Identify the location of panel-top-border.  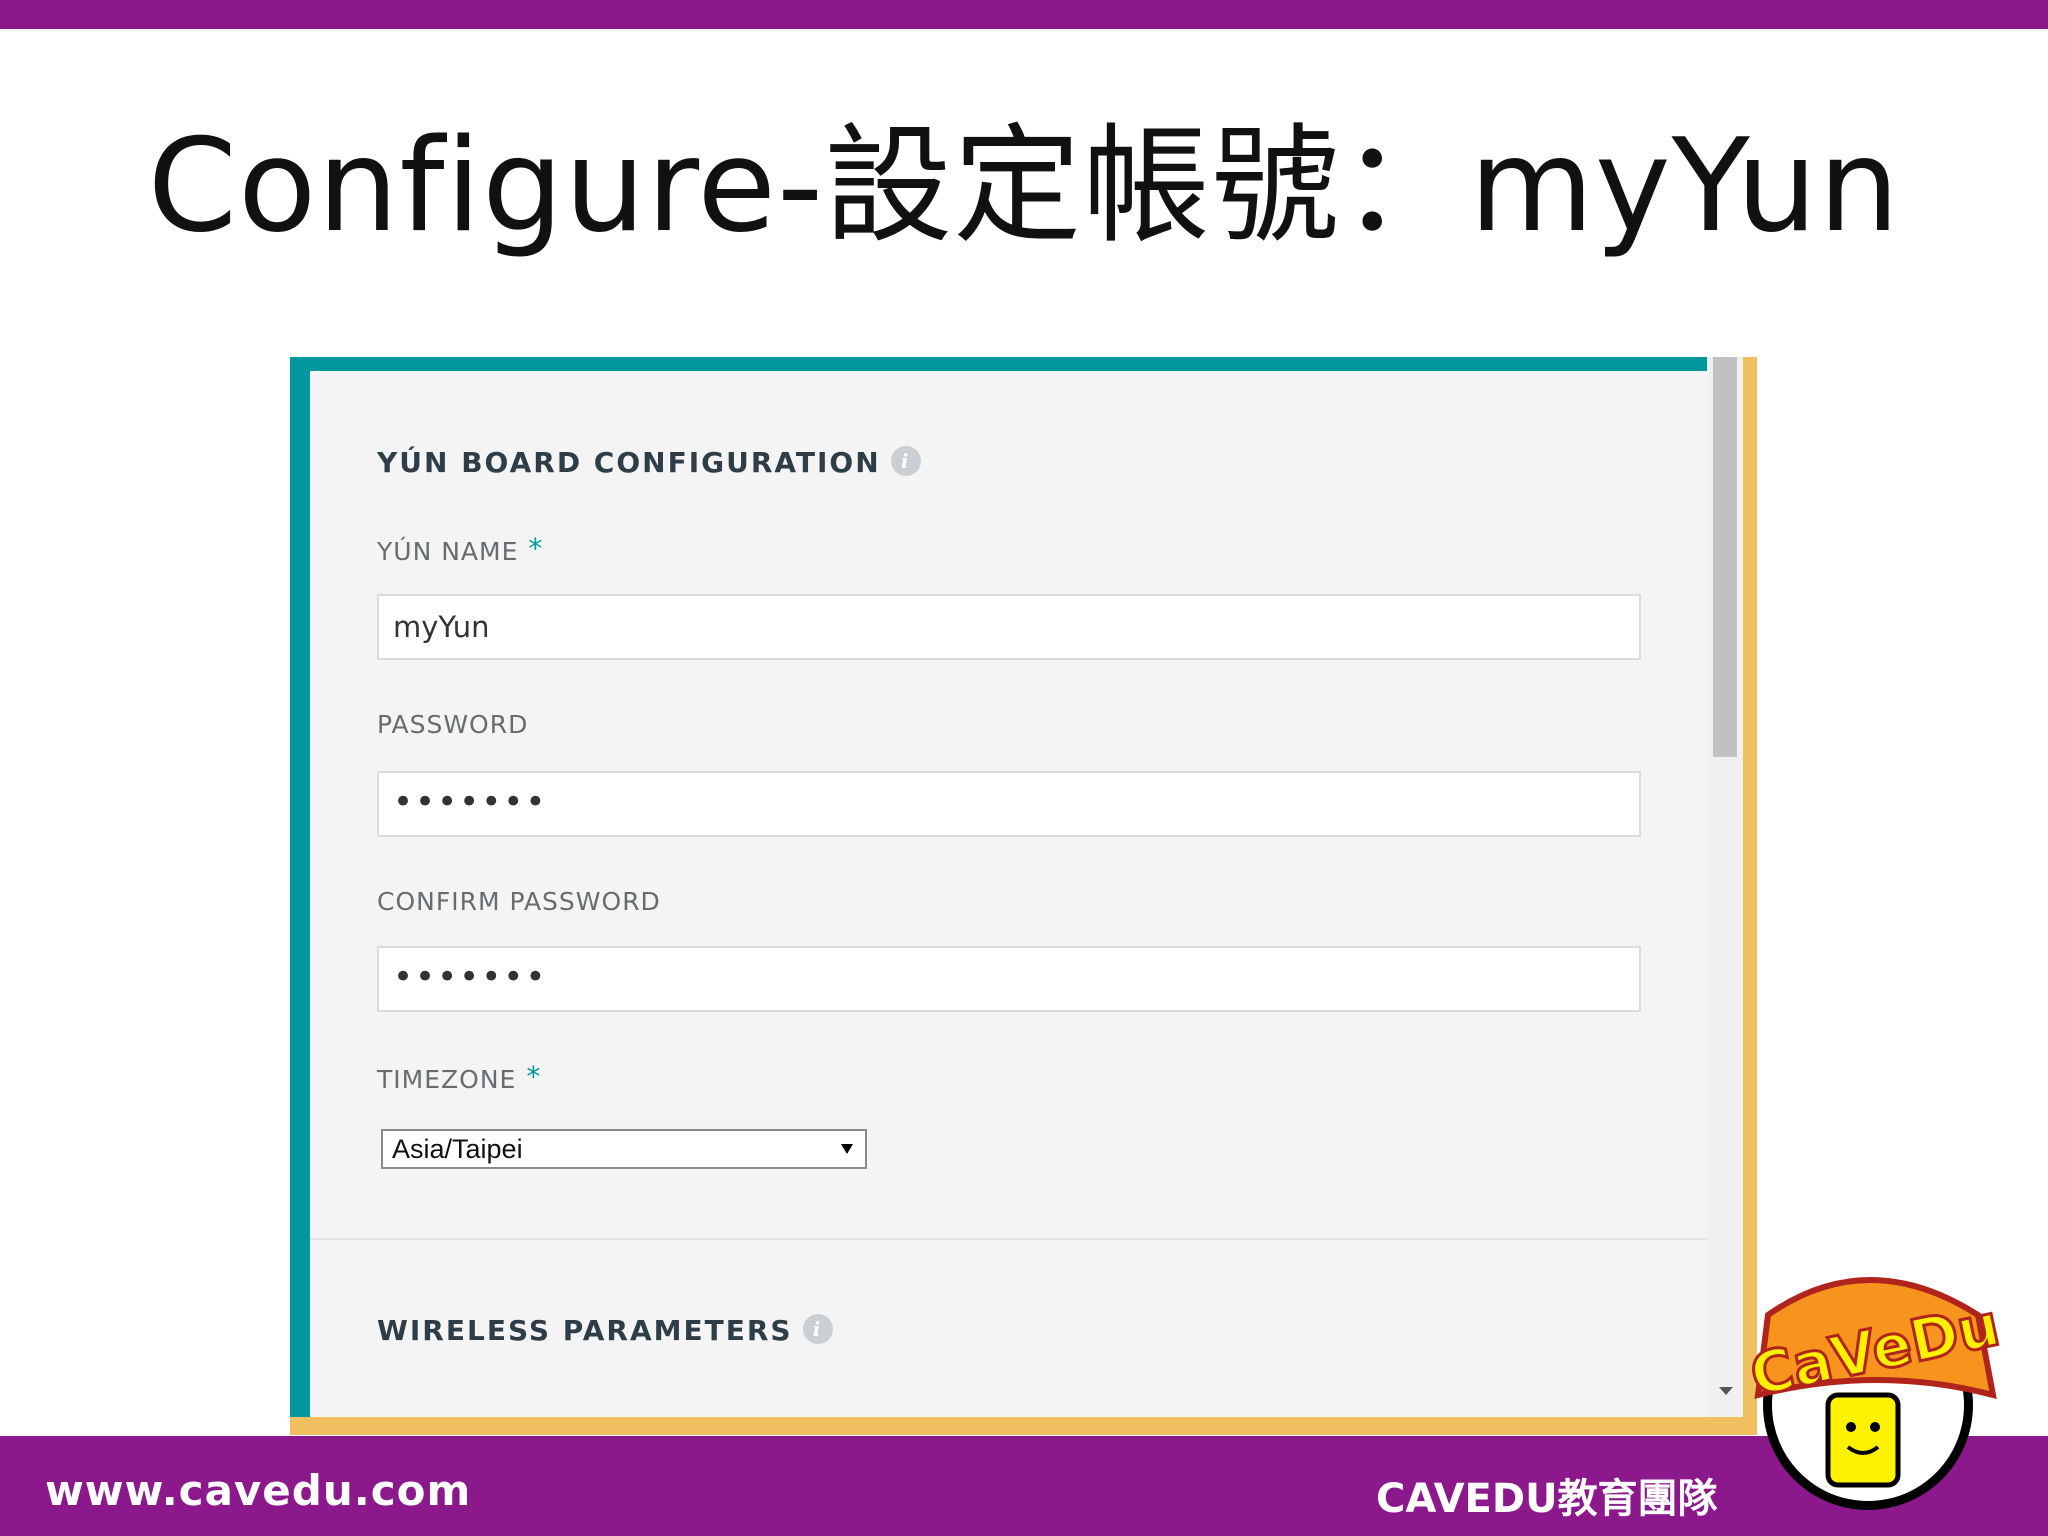
(998, 364).